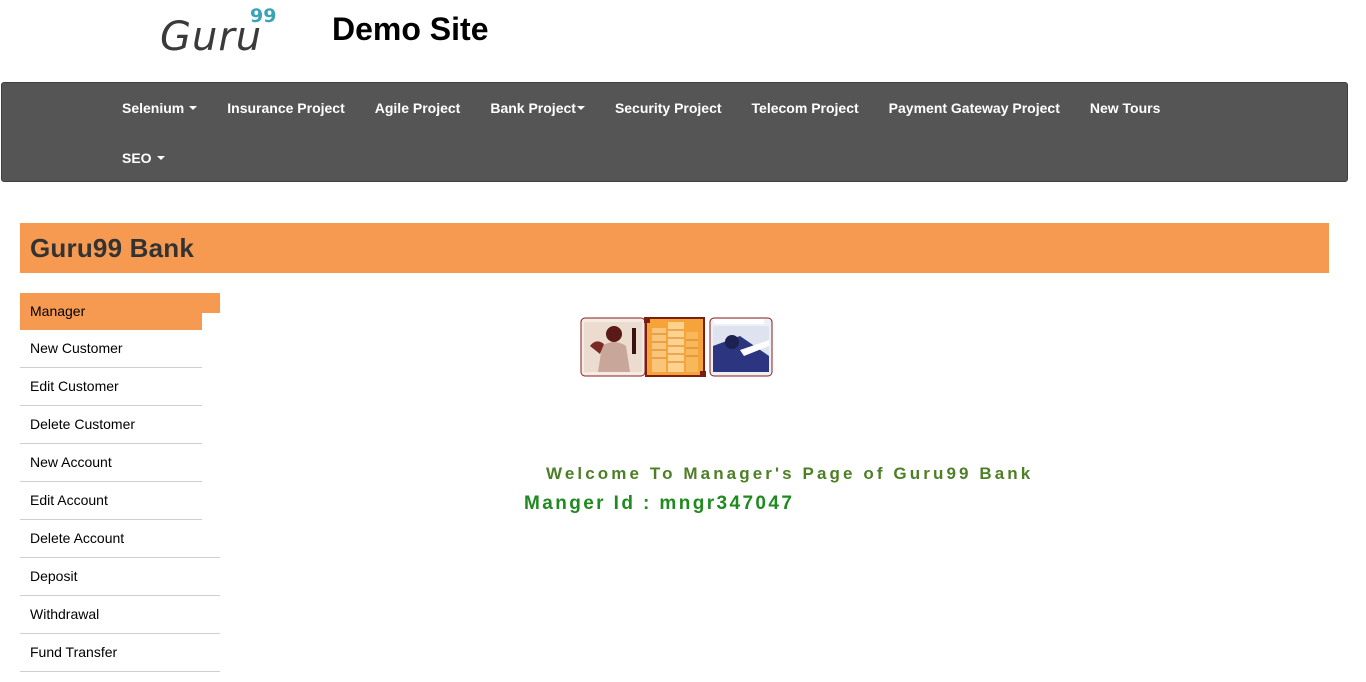 This screenshot has height=682, width=1366. I want to click on nav-label: Insurance Project, so click(286, 108).